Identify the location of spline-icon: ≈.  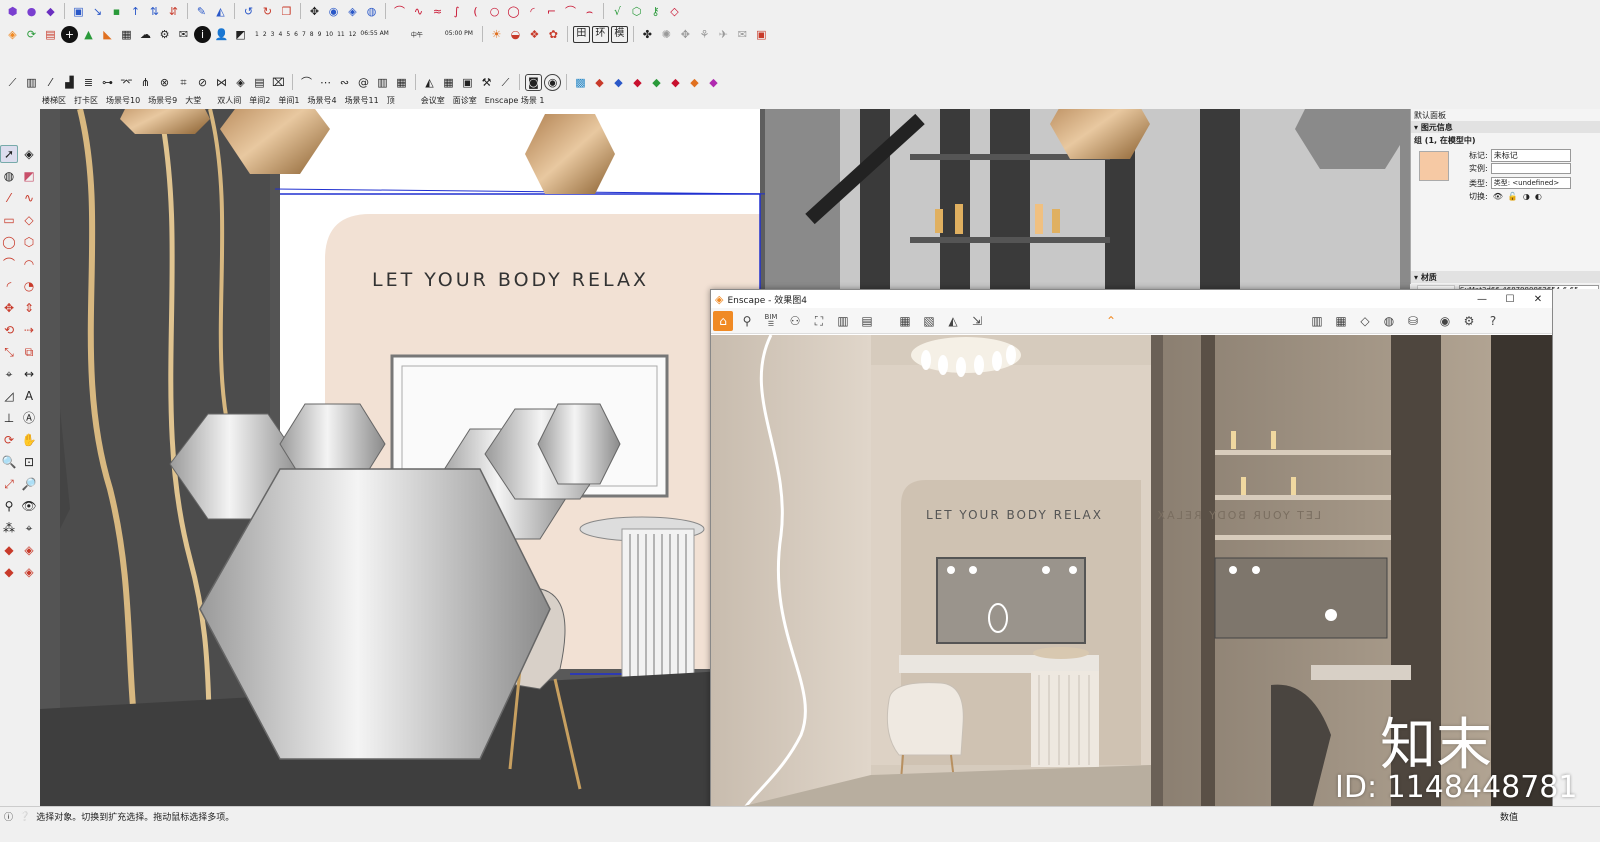
(437, 11).